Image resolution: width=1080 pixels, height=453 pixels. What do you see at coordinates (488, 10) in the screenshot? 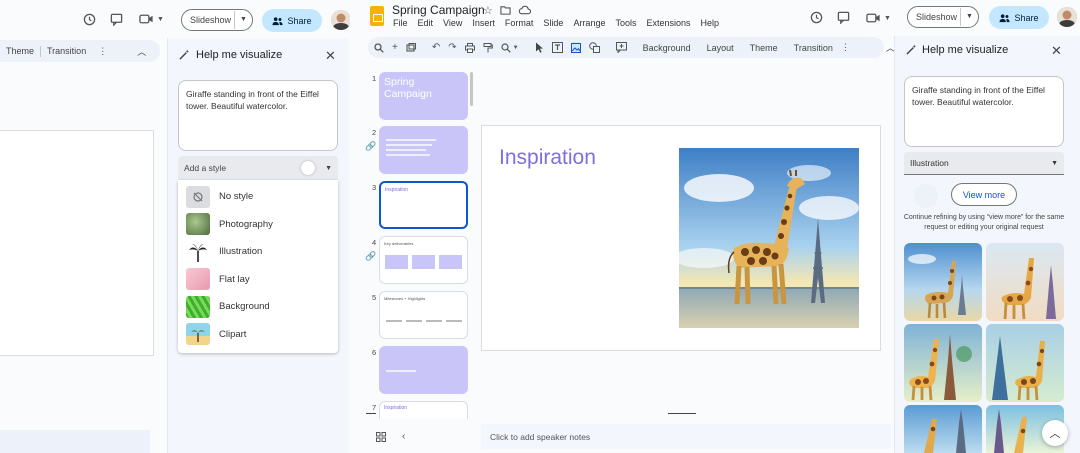
I see `star-icon: ☆` at bounding box center [488, 10].